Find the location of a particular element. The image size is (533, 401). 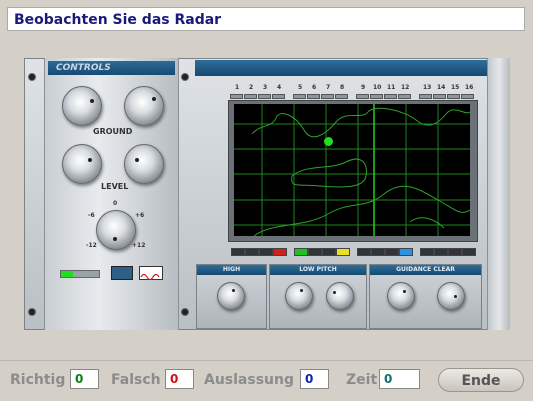

channel-number: 1 is located at coordinates (237, 87).